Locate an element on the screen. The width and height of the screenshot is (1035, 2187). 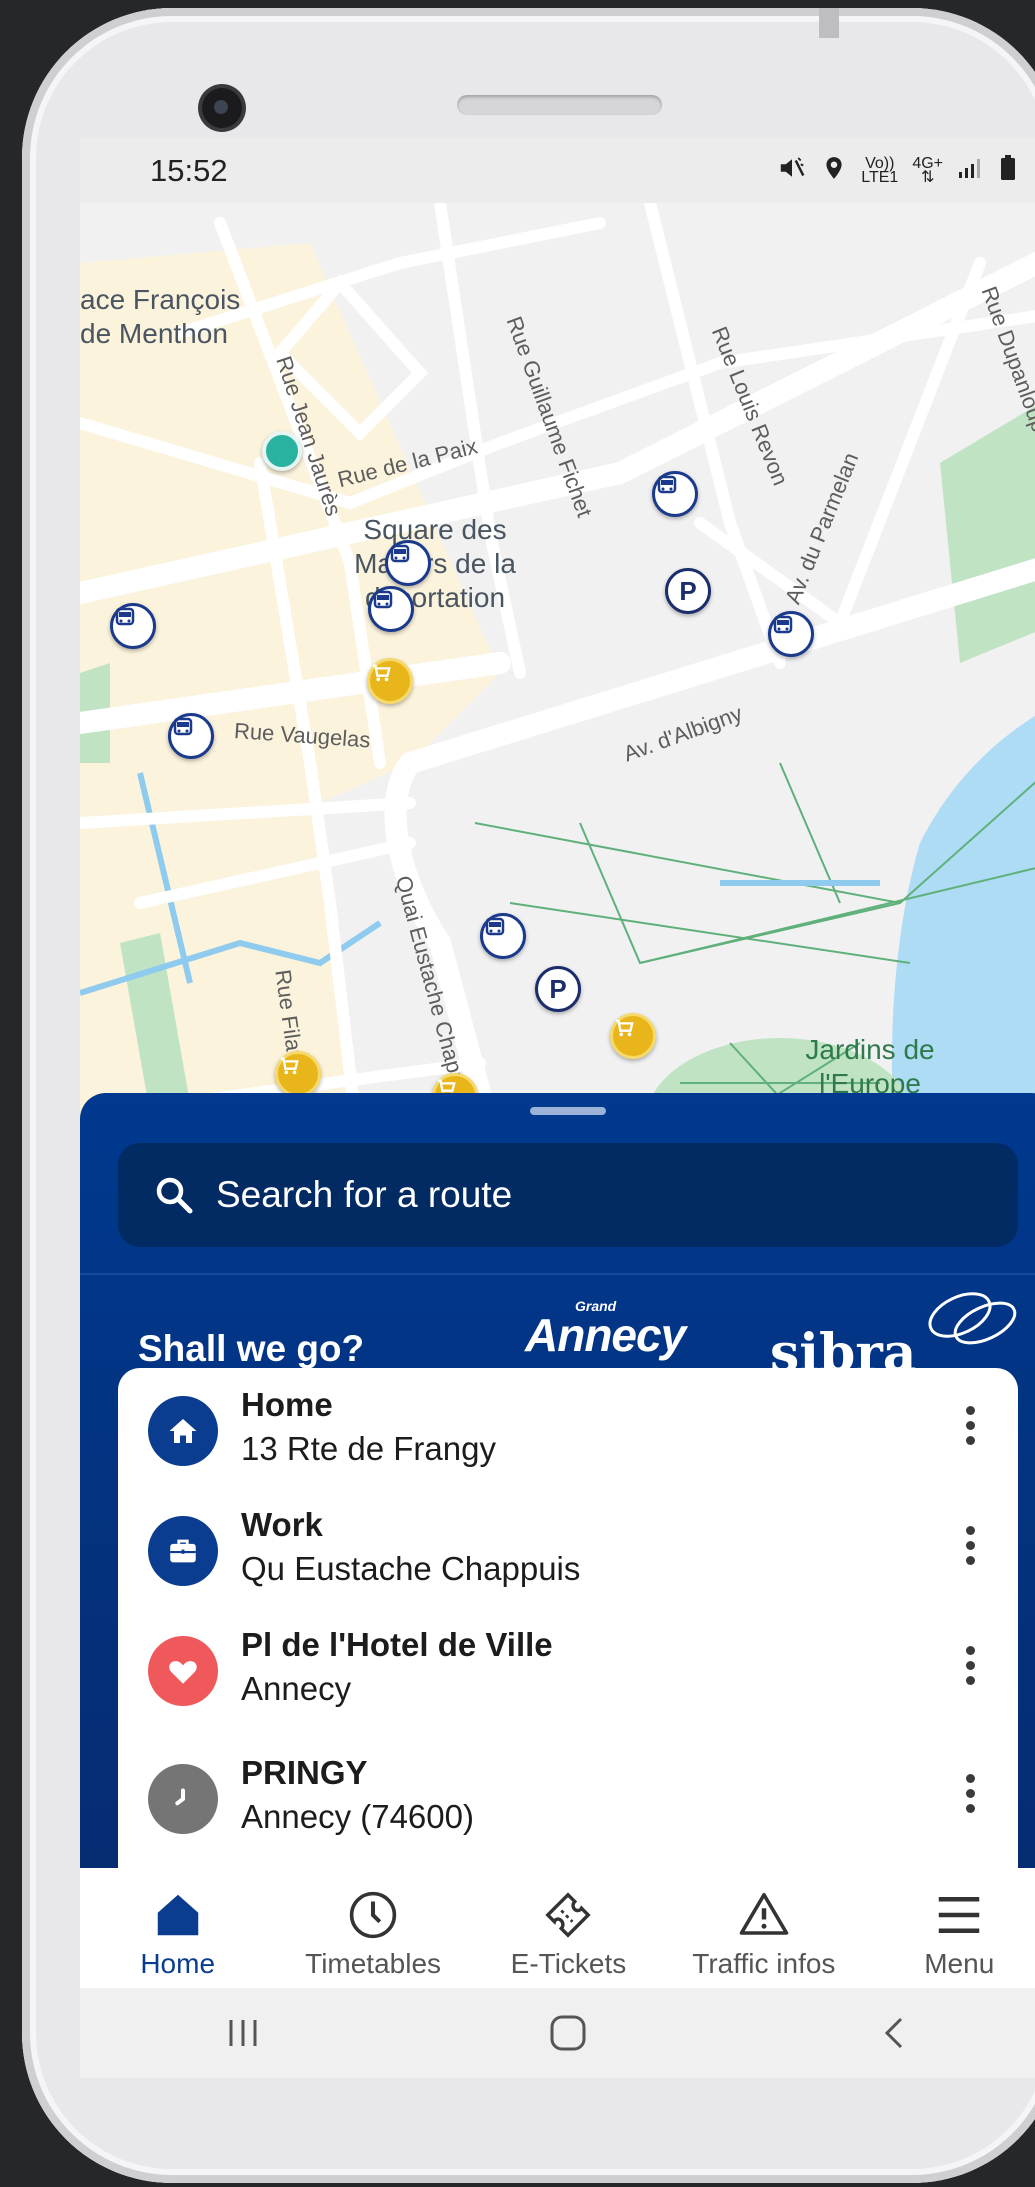
earpiece-speaker is located at coordinates (559, 105).